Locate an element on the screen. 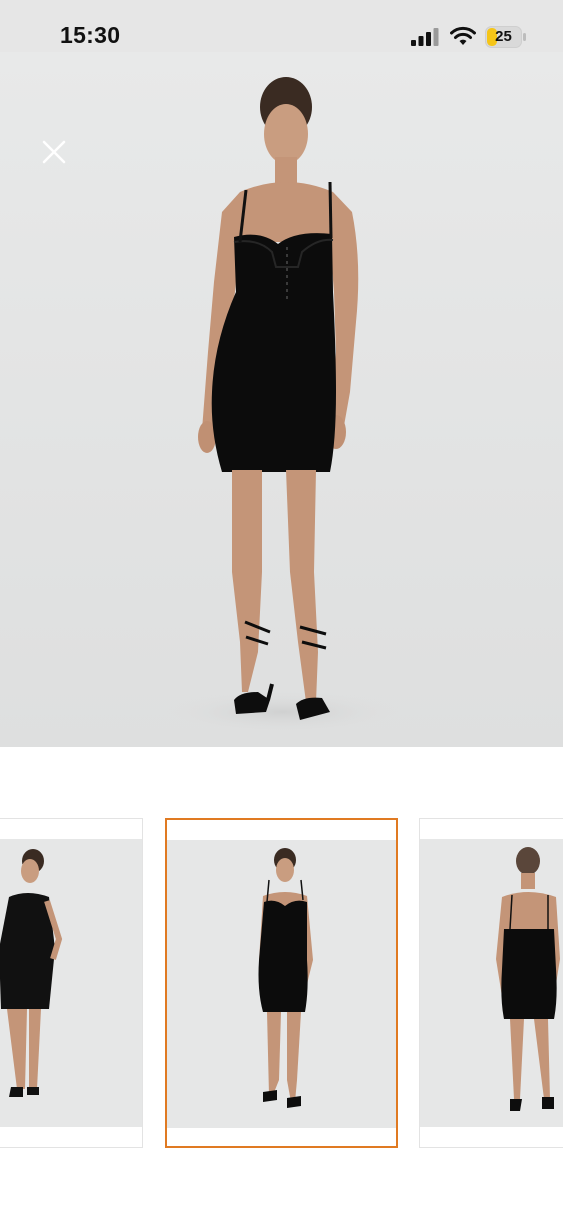 The image size is (563, 1219). thumbnail-front-view is located at coordinates (281, 983).